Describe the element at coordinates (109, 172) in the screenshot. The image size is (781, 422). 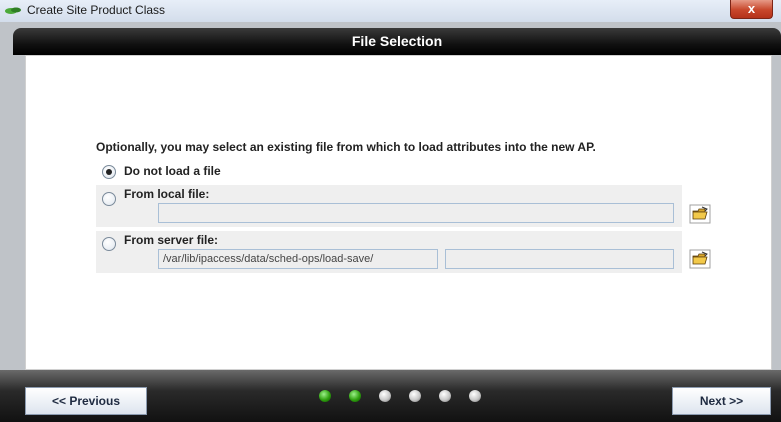
I see `radio-do-not-load` at that location.